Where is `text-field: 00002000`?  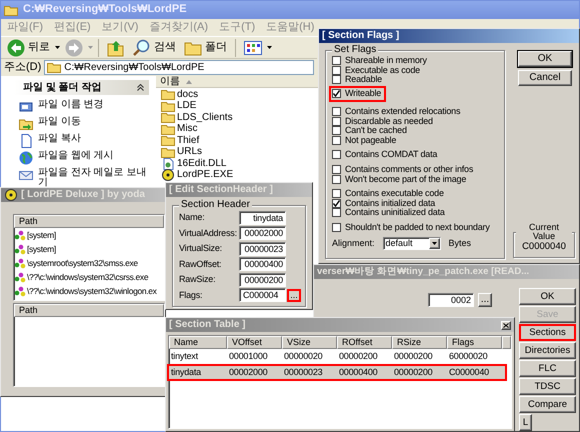
text-field: 00002000 is located at coordinates (262, 233).